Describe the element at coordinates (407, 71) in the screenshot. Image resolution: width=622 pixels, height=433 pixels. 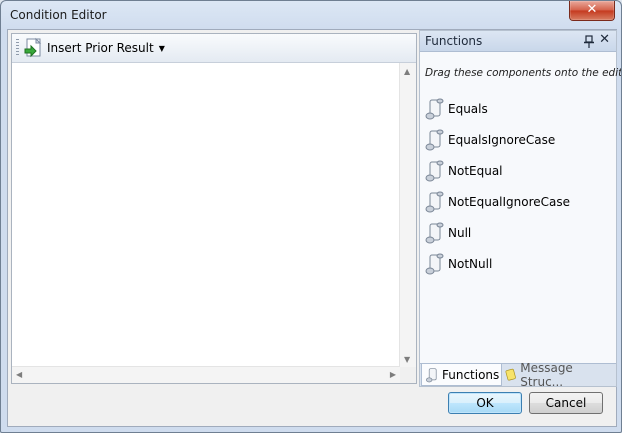
I see `scroll-up-icon: ▲` at that location.